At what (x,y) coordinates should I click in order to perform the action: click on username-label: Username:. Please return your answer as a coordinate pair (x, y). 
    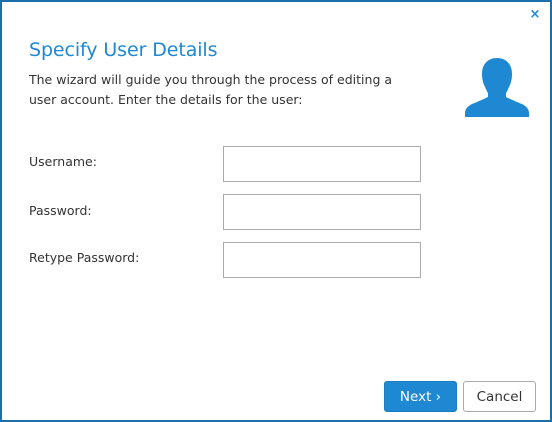
    Looking at the image, I should click on (63, 161).